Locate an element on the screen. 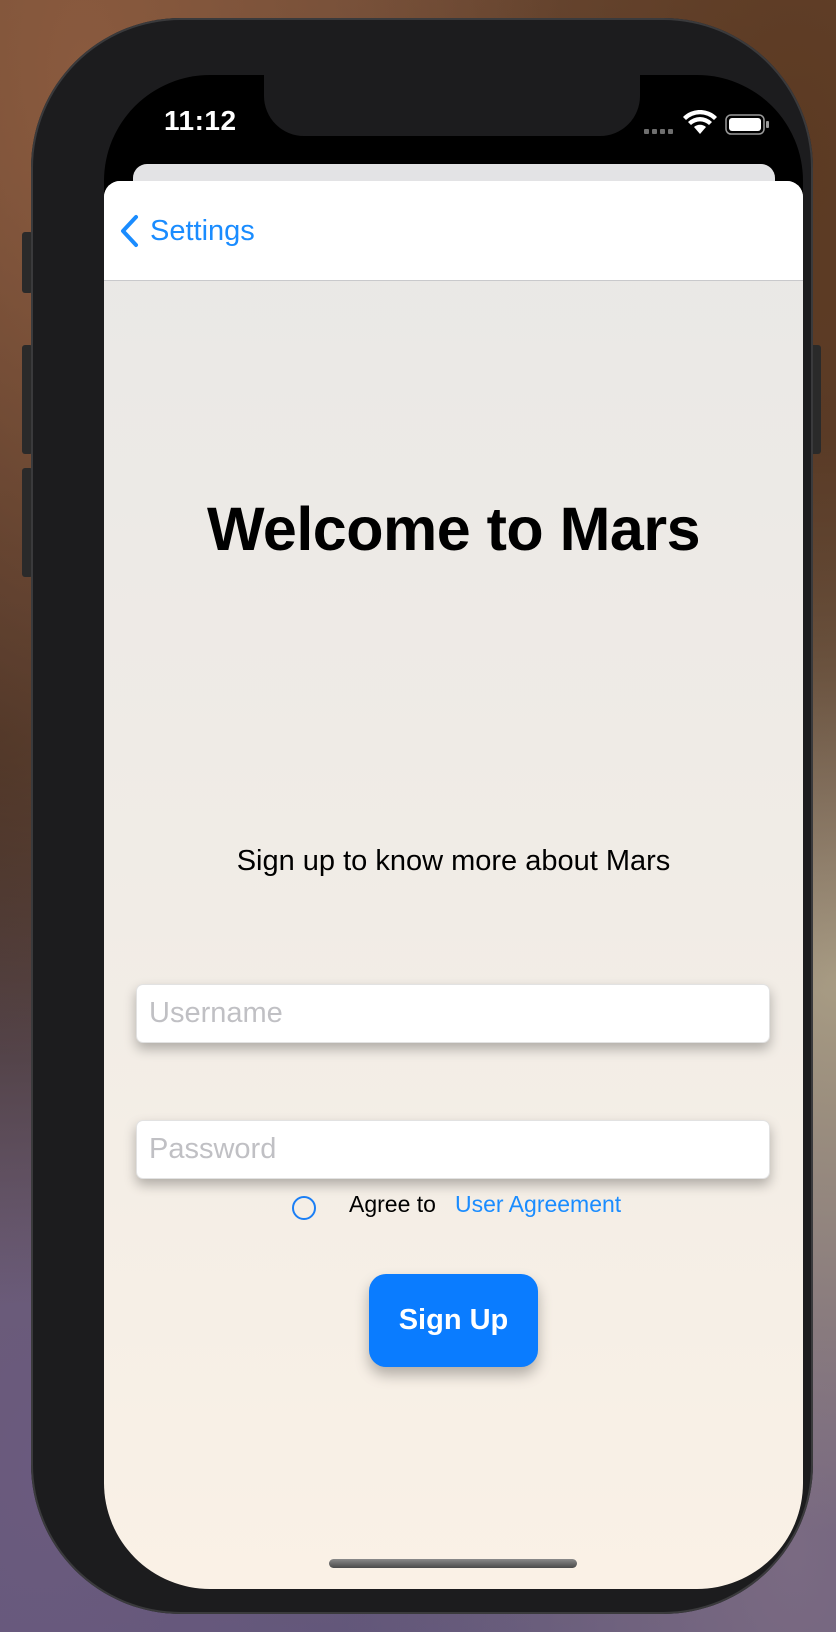 This screenshot has width=836, height=1632. username-input is located at coordinates (453, 1013).